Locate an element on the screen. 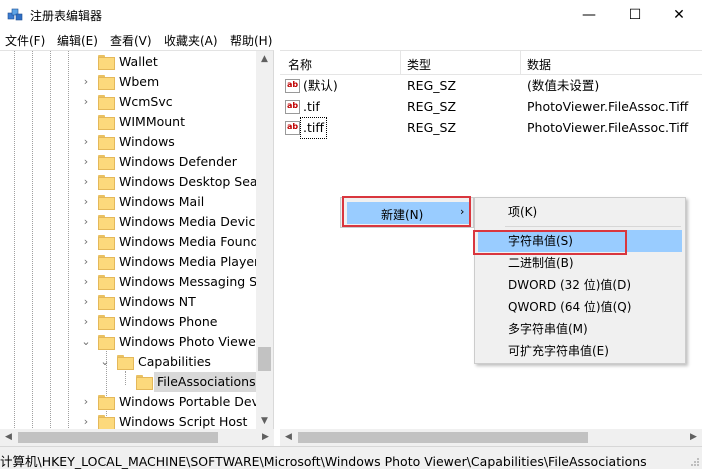 This screenshot has height=469, width=702. tree-item-label: Windows NT is located at coordinates (157, 301).